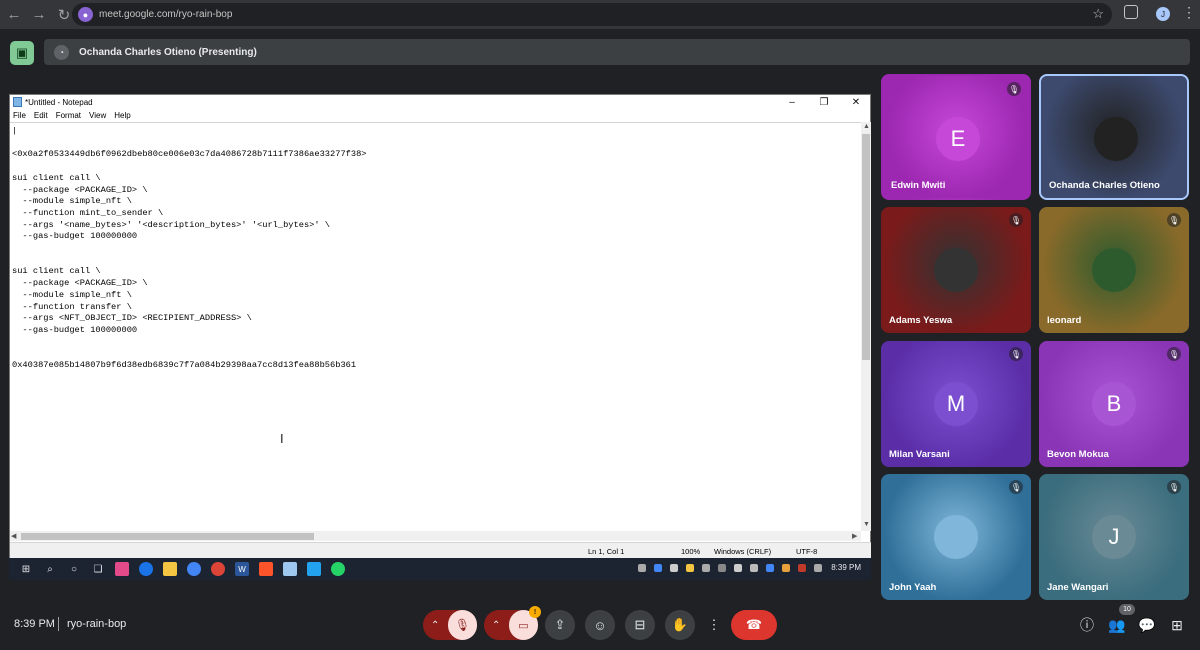  I want to click on presenter-avatar: ◔, so click(61, 52).